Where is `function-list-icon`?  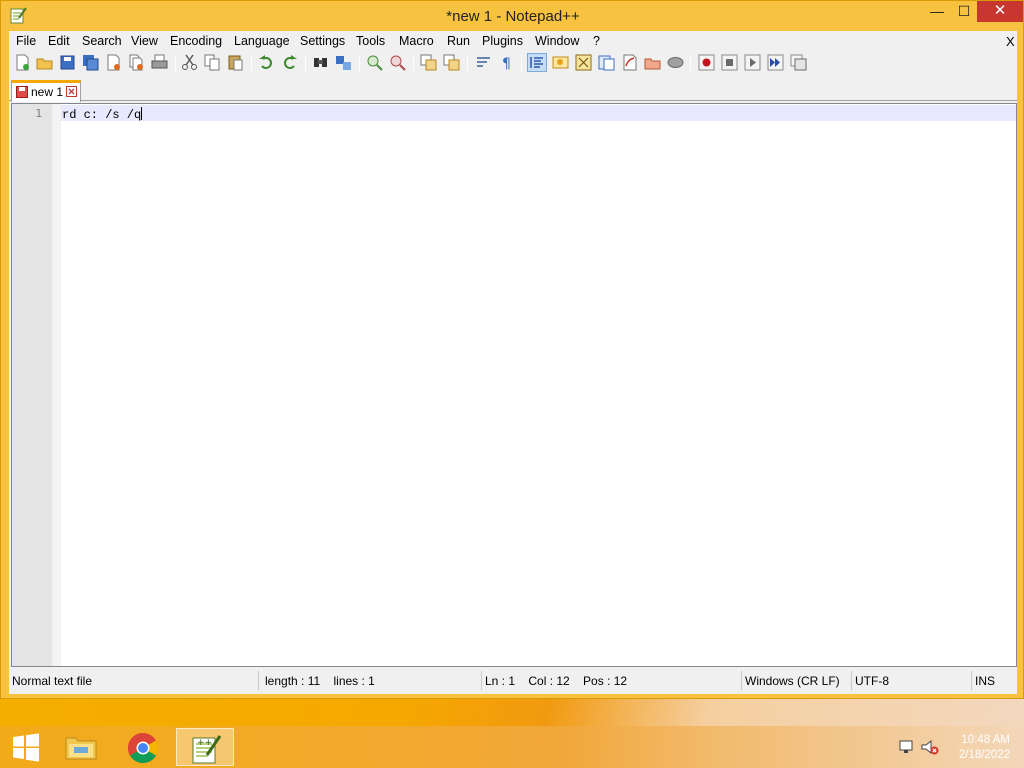 function-list-icon is located at coordinates (606, 62).